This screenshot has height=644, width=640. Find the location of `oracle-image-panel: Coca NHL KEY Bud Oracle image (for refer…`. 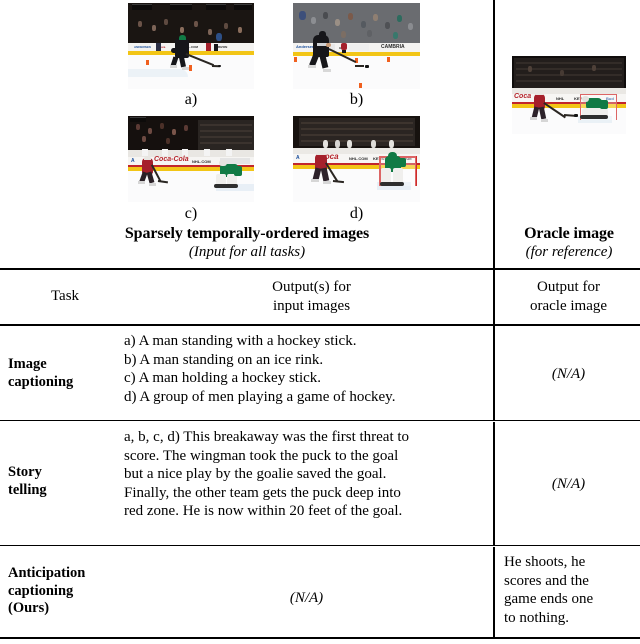

oracle-image-panel: Coca NHL KEY Bud Oracle image (for refer… is located at coordinates (569, 134).